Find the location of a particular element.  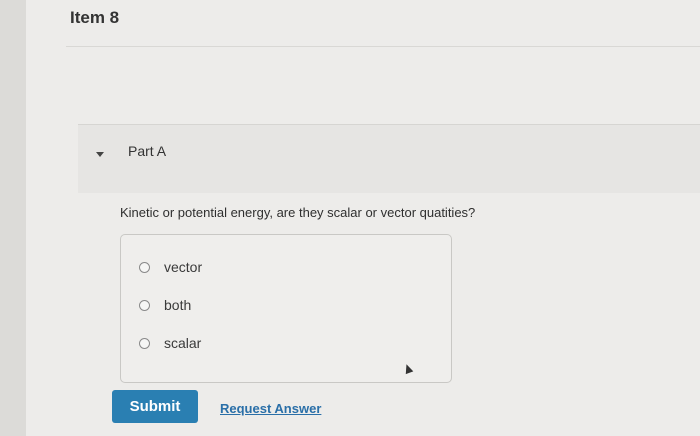

left-gutter is located at coordinates (13, 218).